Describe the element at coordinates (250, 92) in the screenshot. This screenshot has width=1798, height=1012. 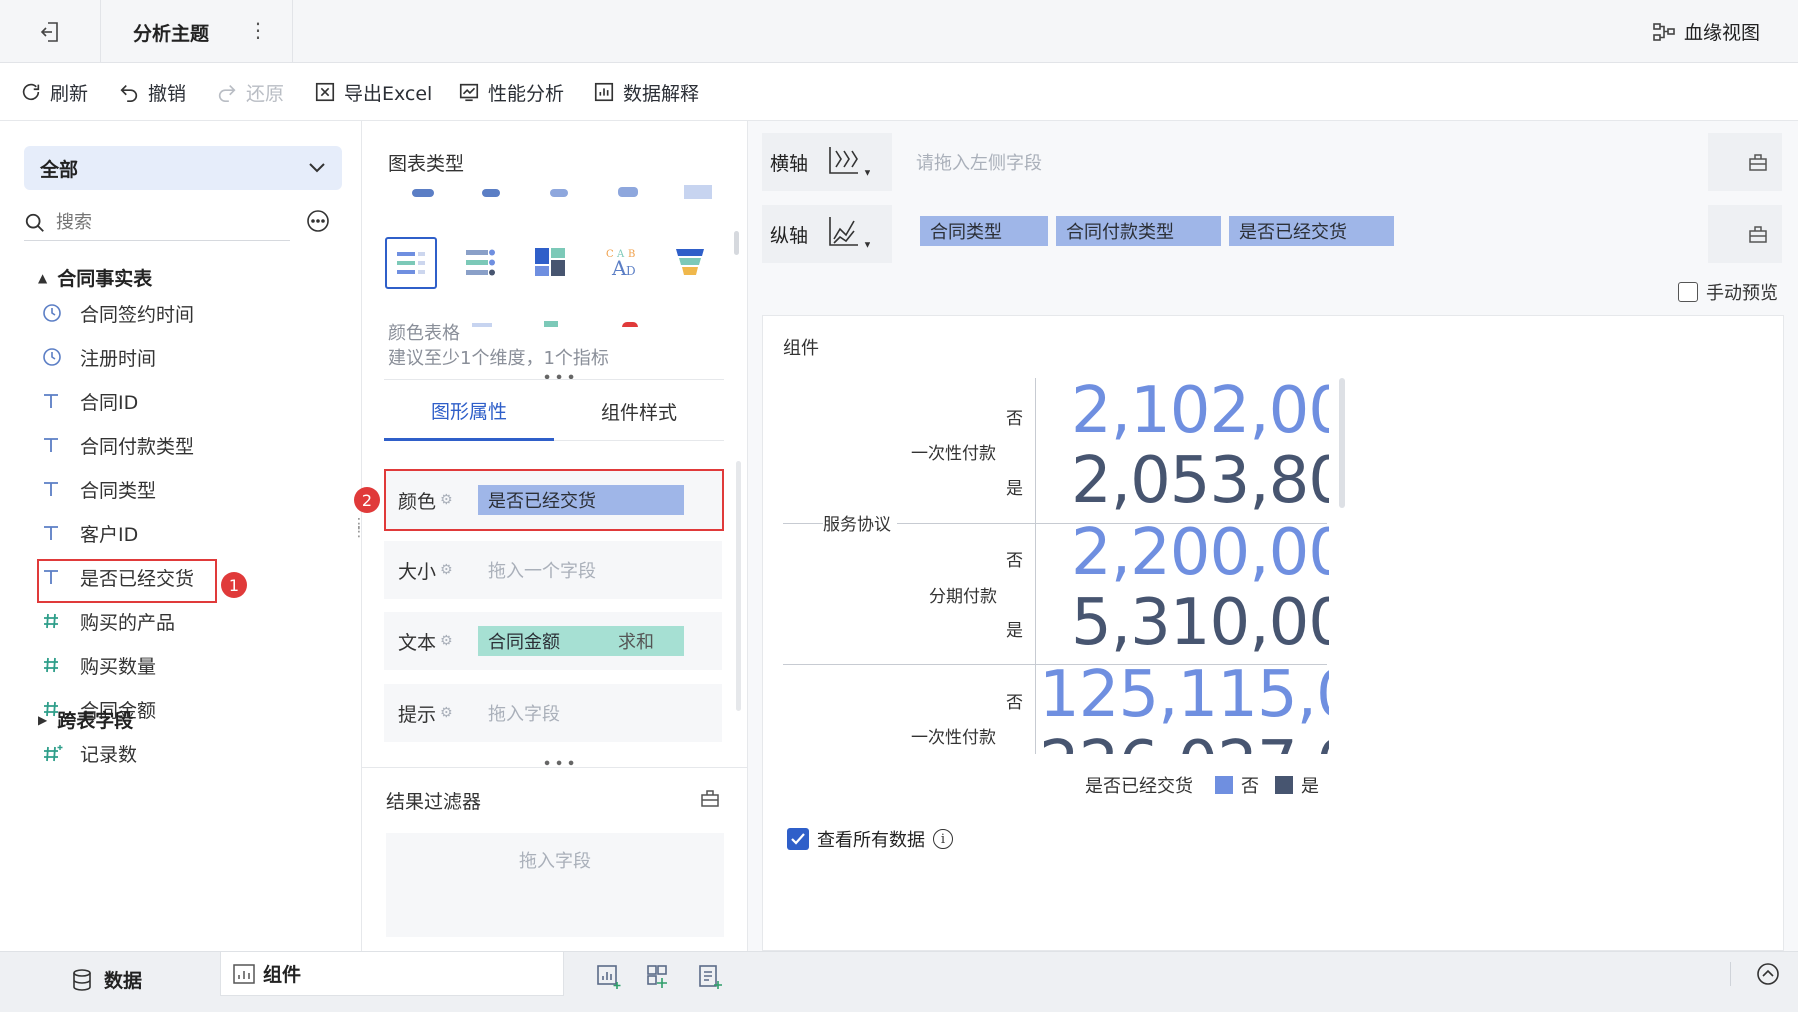
I see `redo-button: 还原` at that location.